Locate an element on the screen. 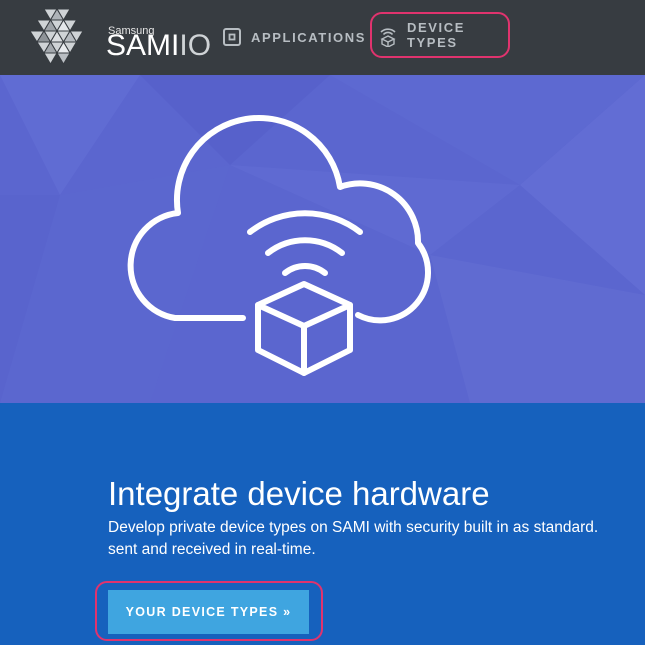  samiio-logo: Samsung SAMIIO is located at coordinates (117, 38).